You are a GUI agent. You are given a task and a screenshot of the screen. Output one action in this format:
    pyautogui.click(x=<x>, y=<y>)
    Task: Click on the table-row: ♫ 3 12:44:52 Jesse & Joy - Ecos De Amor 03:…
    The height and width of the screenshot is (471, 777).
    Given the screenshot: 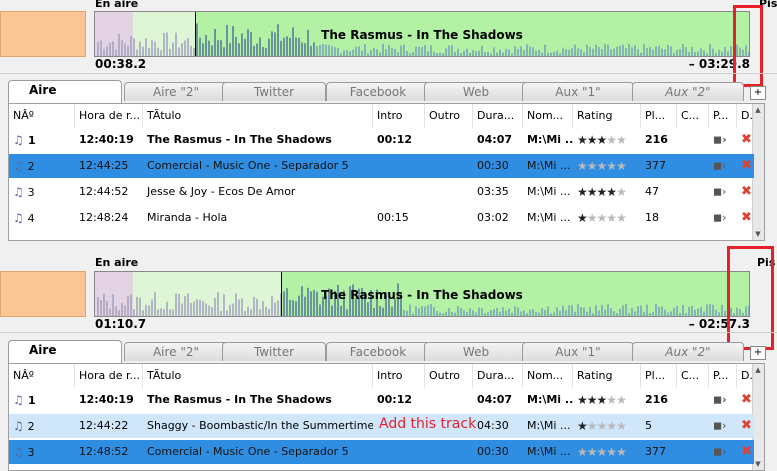 What is the action you would take?
    pyautogui.click(x=381, y=192)
    